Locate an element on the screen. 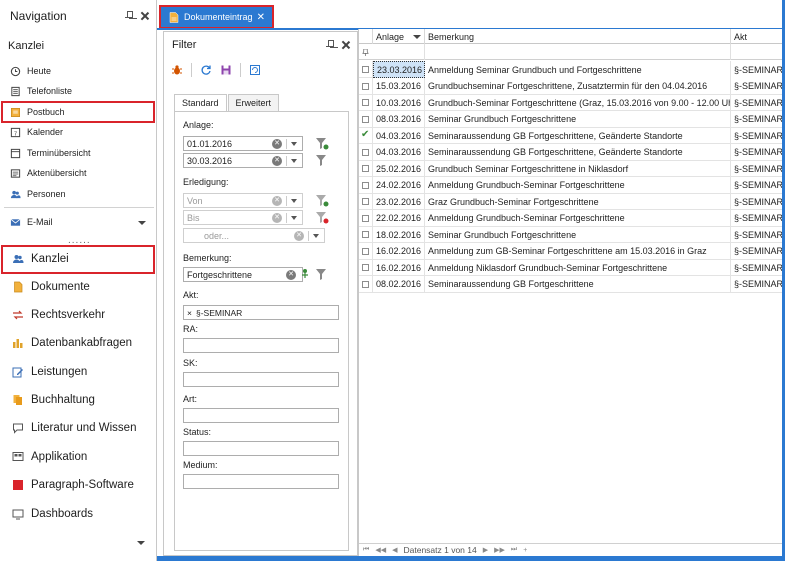 The height and width of the screenshot is (561, 785). module-datenbankabfragen: Datenbankabfragen is located at coordinates (78, 343).